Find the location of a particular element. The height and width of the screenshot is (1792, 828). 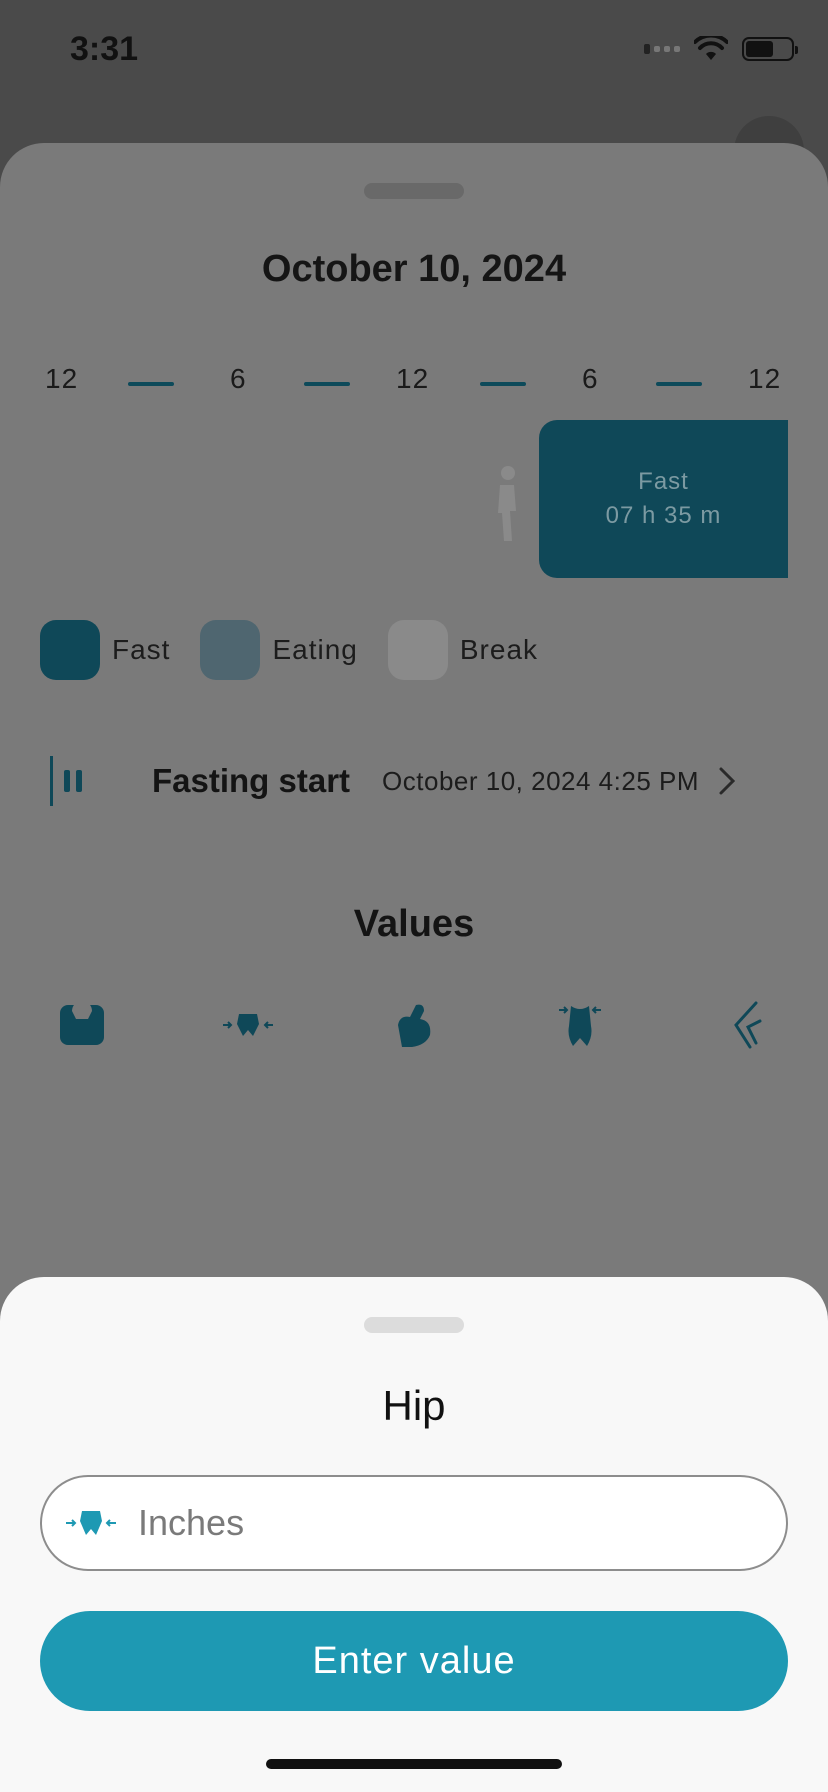

legend-label: Fast is located at coordinates (141, 649).